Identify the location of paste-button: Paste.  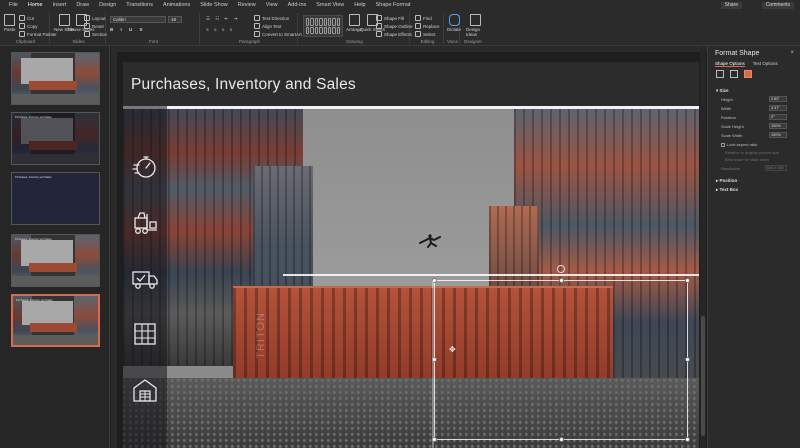
(10, 23).